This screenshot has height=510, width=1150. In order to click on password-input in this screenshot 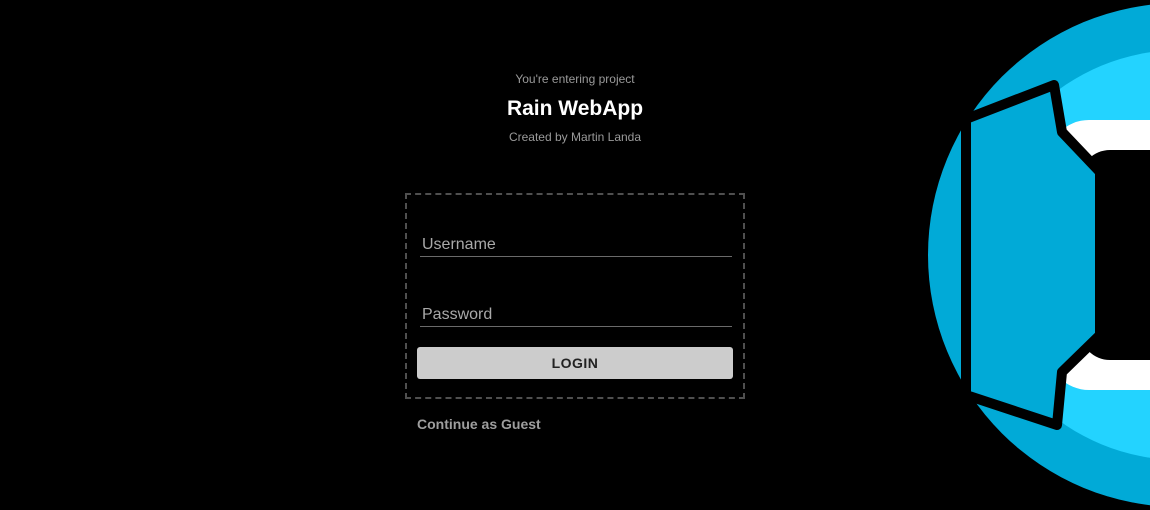, I will do `click(577, 315)`.